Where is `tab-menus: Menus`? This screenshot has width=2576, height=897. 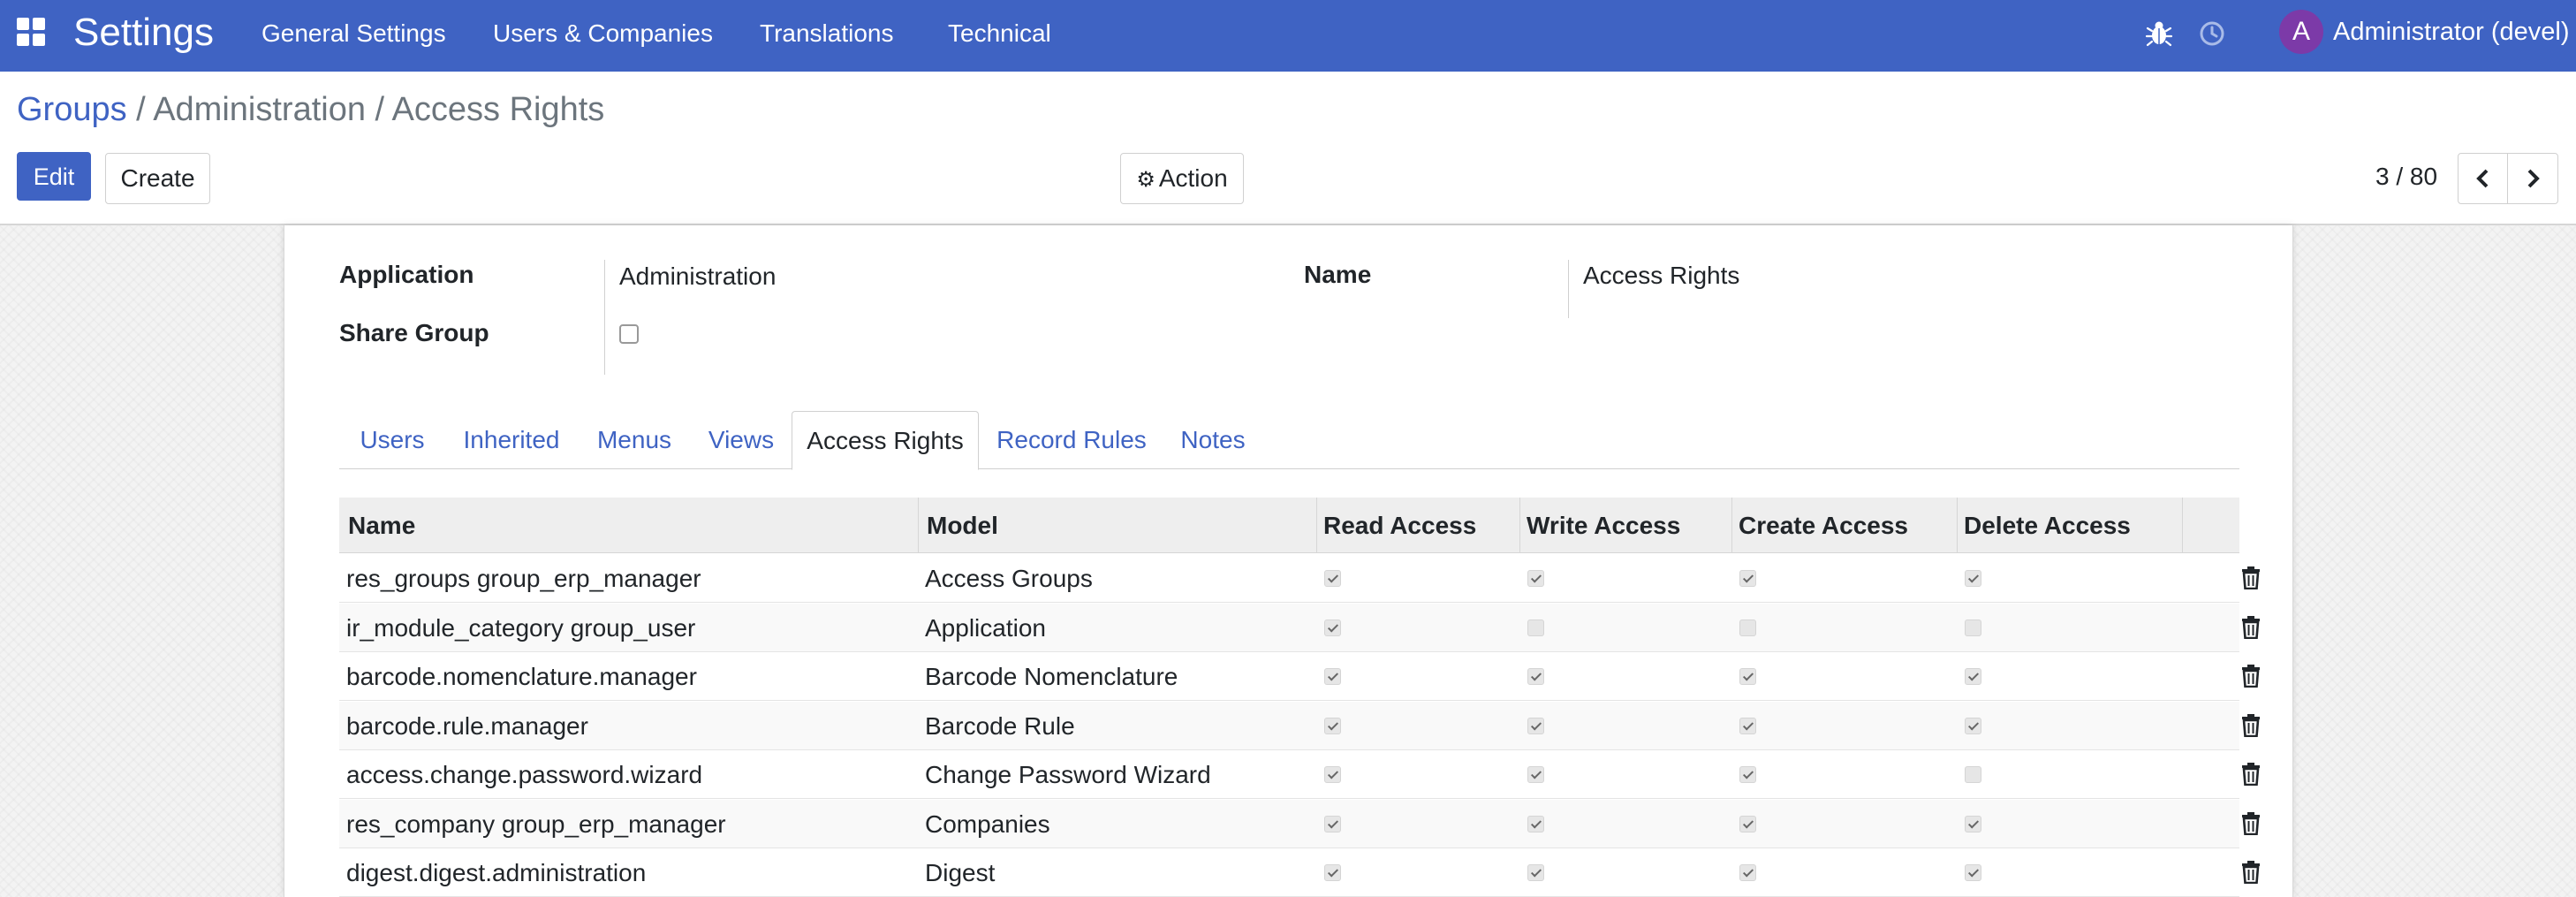 tab-menus: Menus is located at coordinates (635, 440).